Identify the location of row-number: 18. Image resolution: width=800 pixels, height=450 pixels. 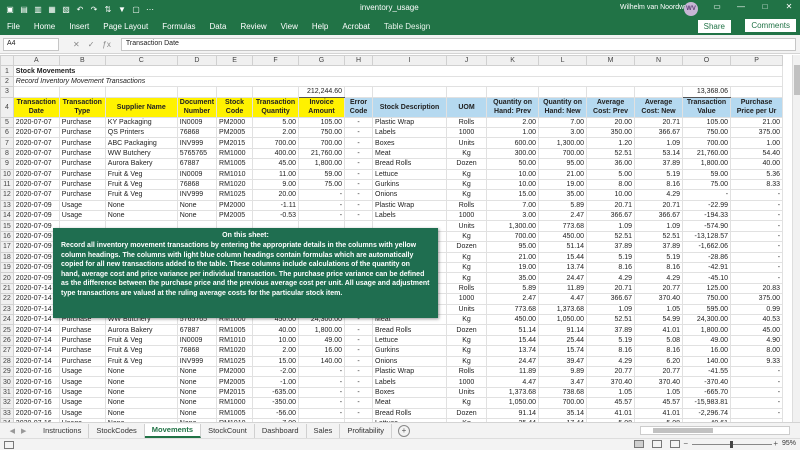
(7, 257).